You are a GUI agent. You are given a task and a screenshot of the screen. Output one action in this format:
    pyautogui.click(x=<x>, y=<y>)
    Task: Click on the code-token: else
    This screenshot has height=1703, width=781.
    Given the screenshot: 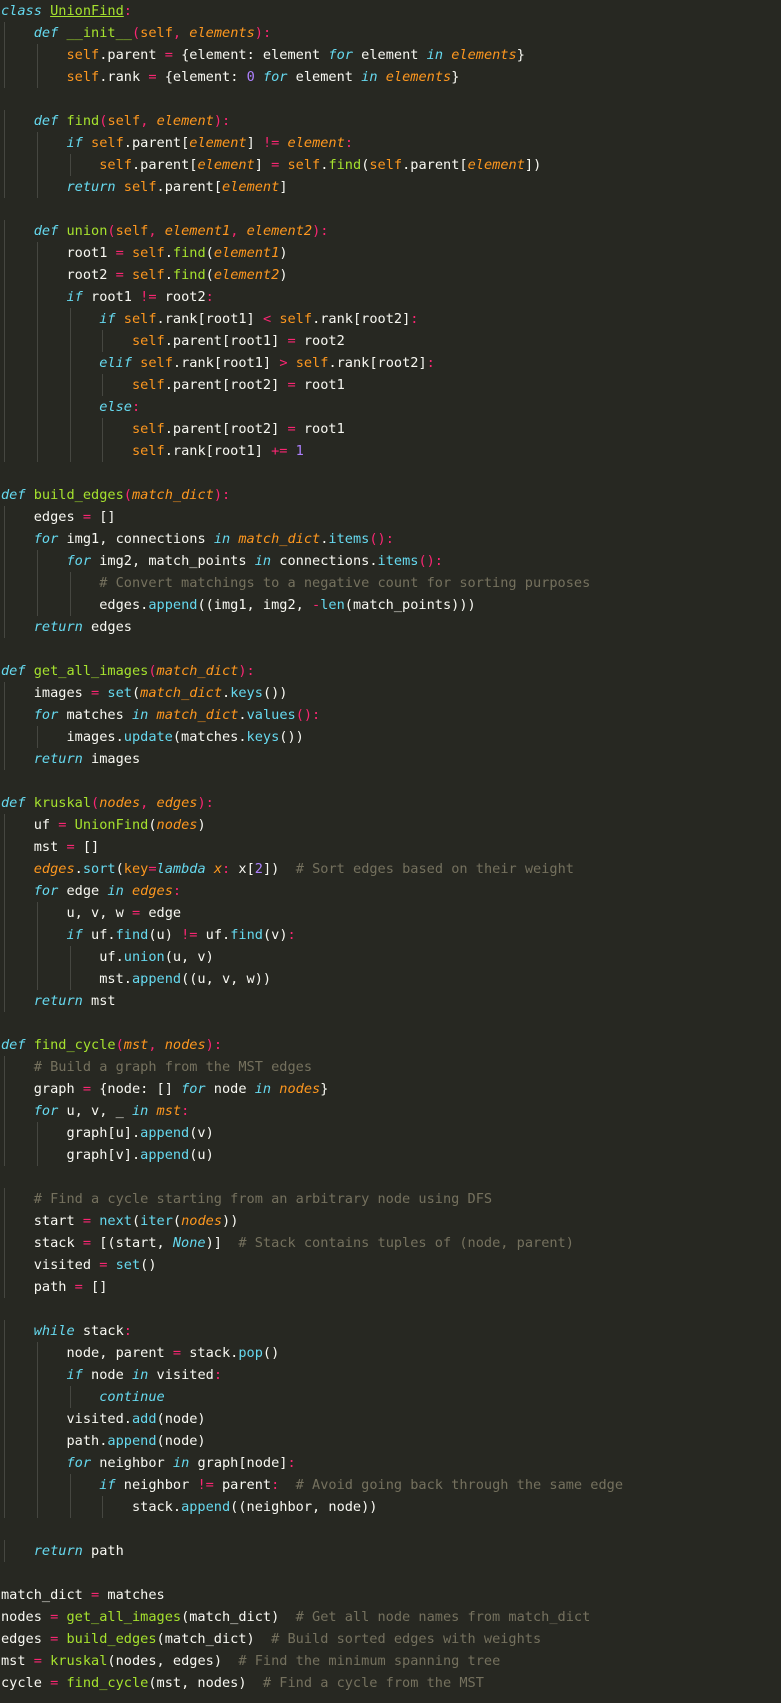 What is the action you would take?
    pyautogui.click(x=115, y=407)
    